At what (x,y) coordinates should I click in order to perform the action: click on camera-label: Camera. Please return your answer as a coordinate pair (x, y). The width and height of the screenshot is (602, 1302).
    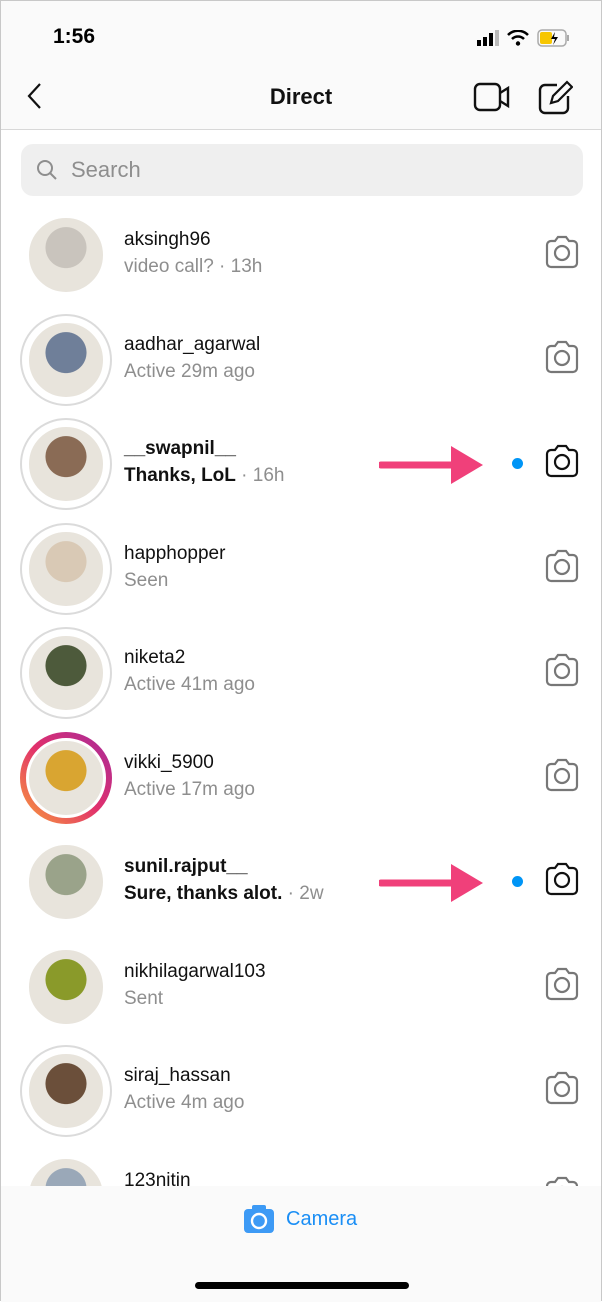
    Looking at the image, I should click on (322, 1218).